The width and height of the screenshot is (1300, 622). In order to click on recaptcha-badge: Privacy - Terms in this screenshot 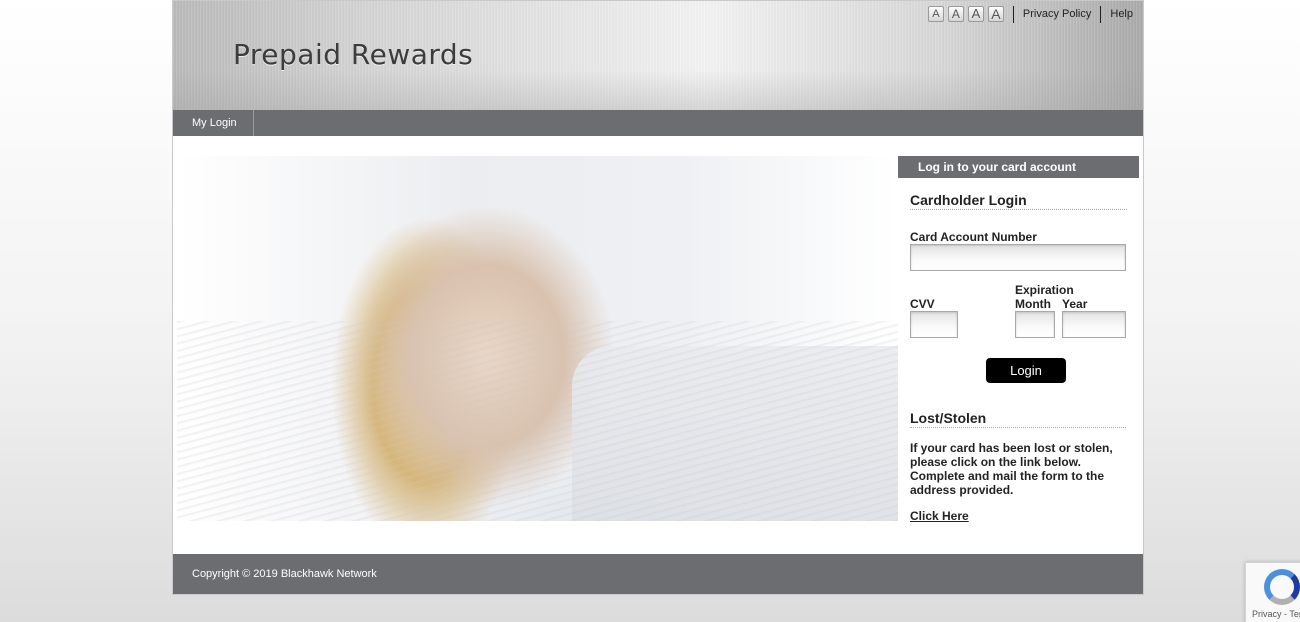, I will do `click(1272, 592)`.